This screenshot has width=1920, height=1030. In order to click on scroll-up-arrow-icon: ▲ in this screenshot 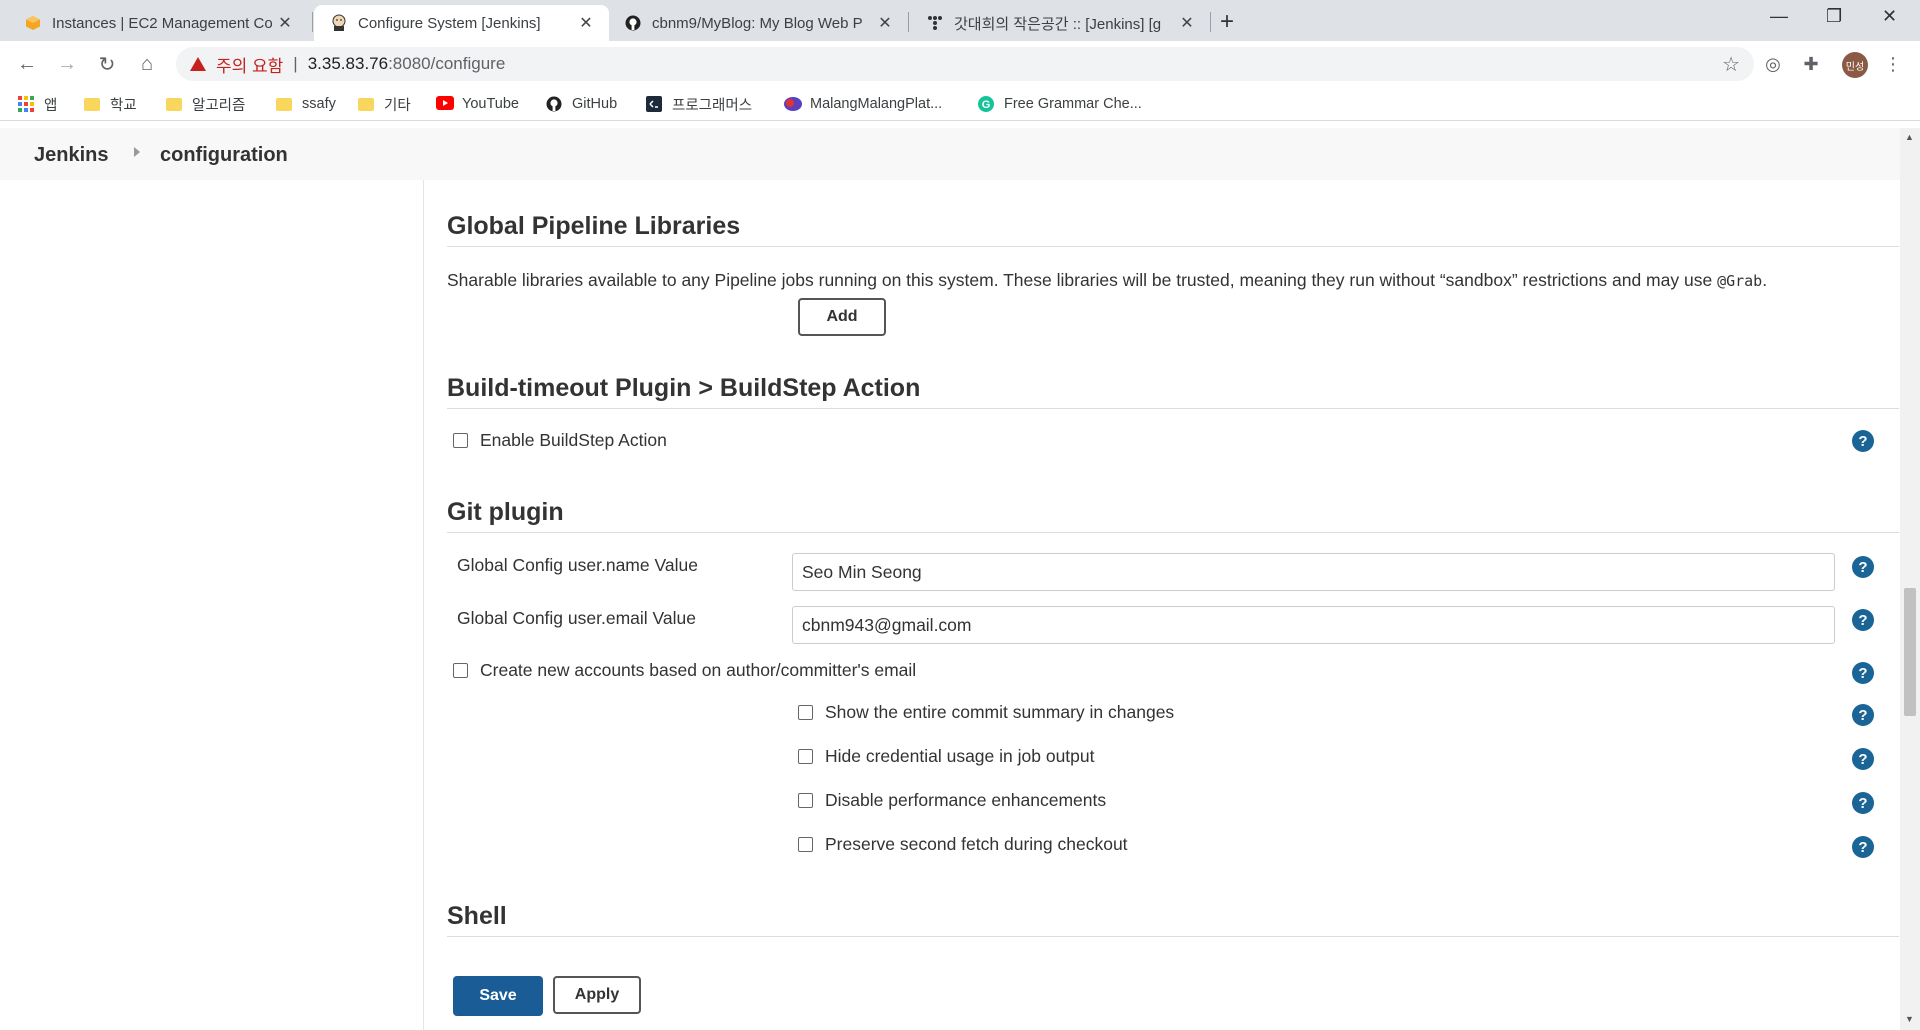, I will do `click(1909, 137)`.